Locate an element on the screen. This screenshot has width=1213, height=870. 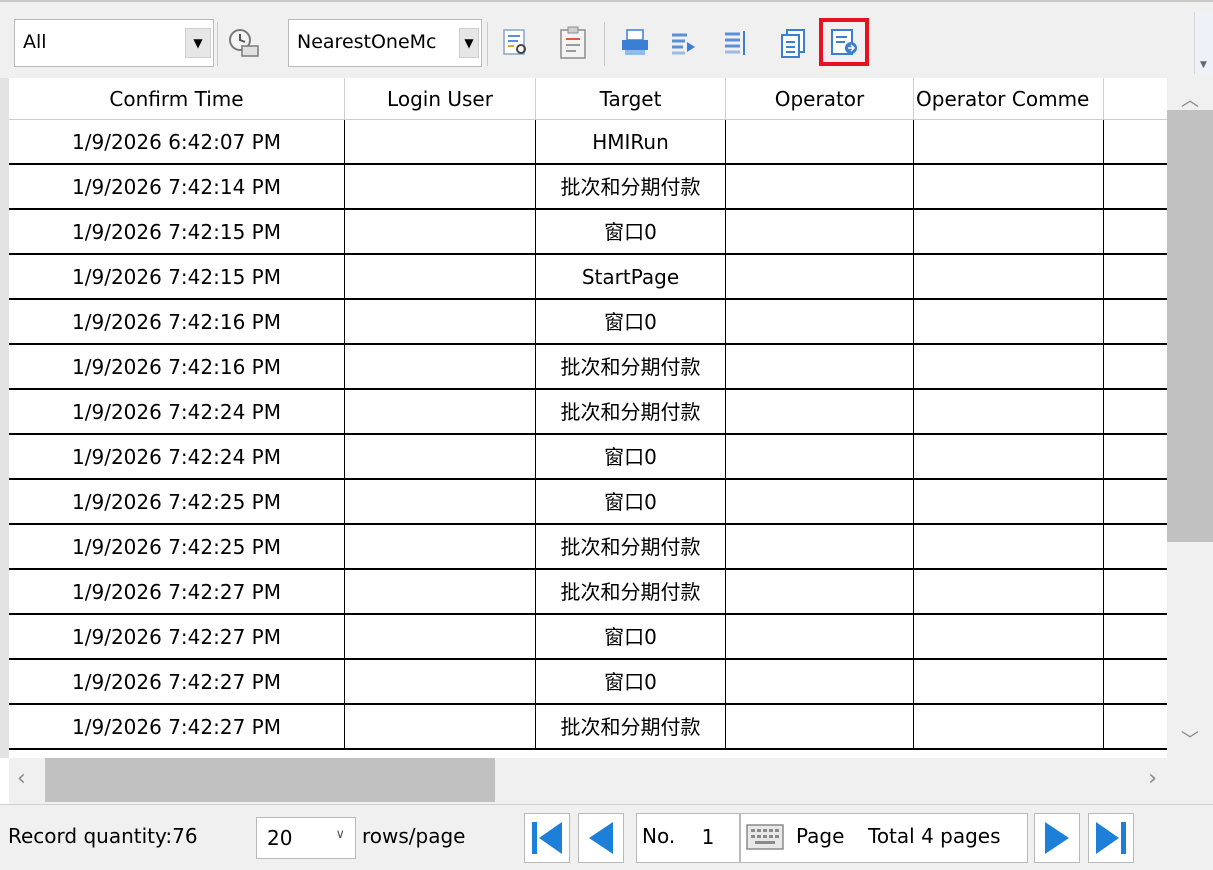
toolbar-separator is located at coordinates (217, 44).